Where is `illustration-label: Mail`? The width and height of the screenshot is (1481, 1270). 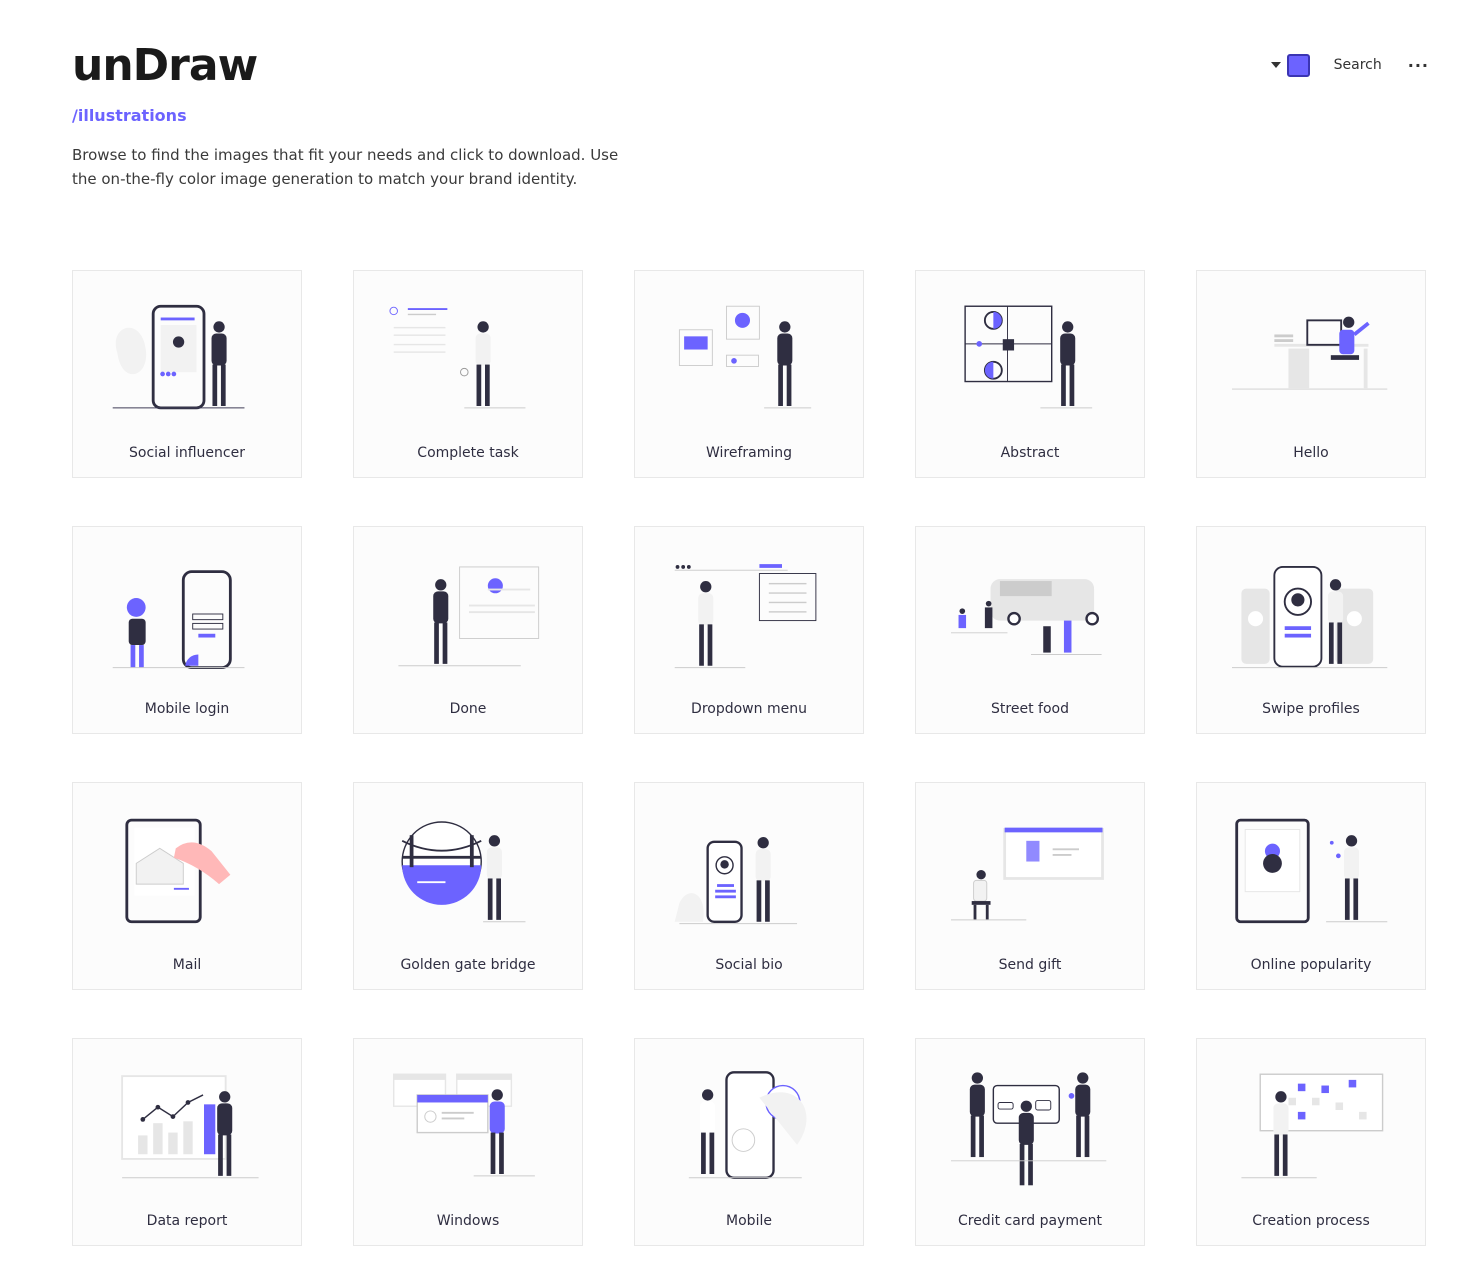 illustration-label: Mail is located at coordinates (187, 965).